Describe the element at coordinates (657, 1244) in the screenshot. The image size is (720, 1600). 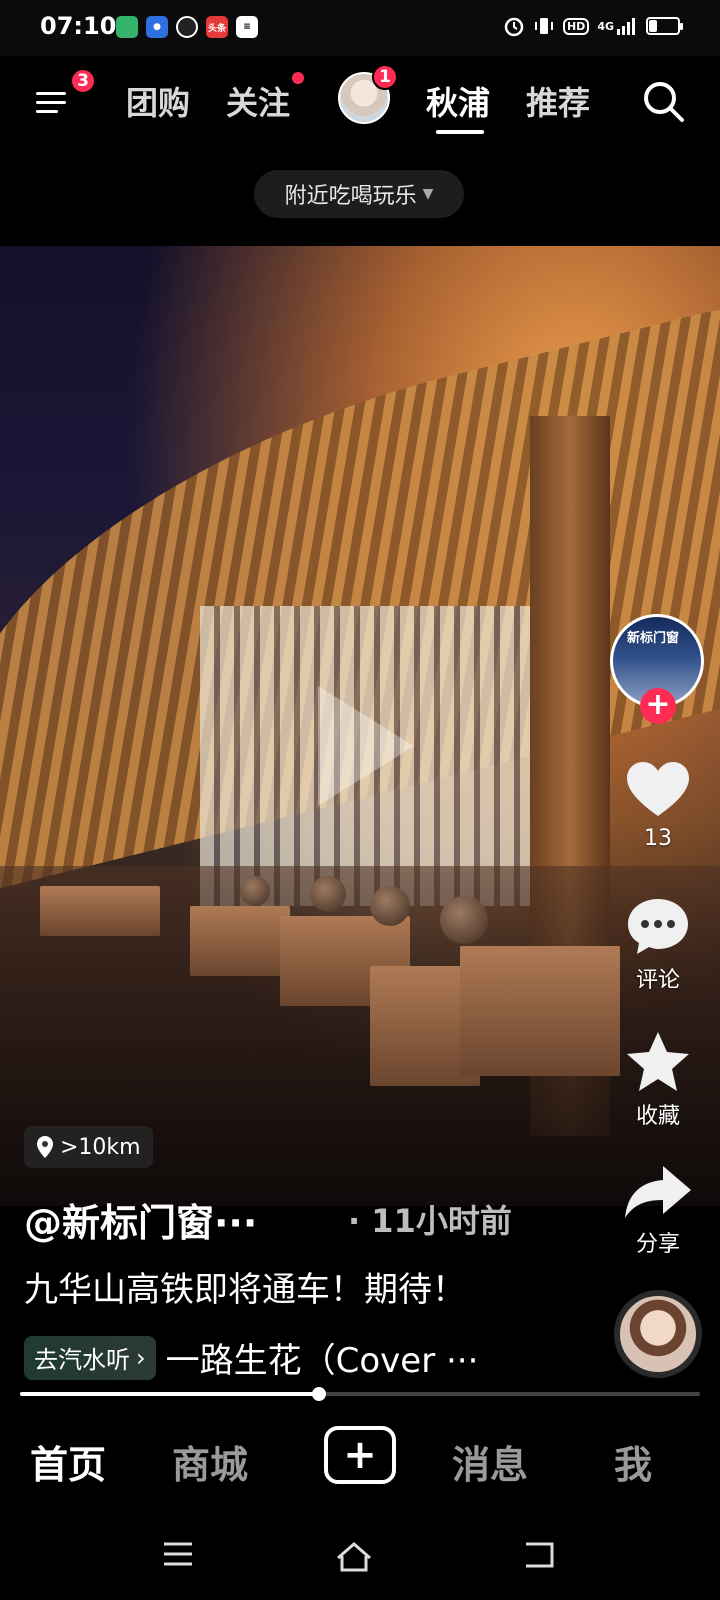
I see `share-label: 分享` at that location.